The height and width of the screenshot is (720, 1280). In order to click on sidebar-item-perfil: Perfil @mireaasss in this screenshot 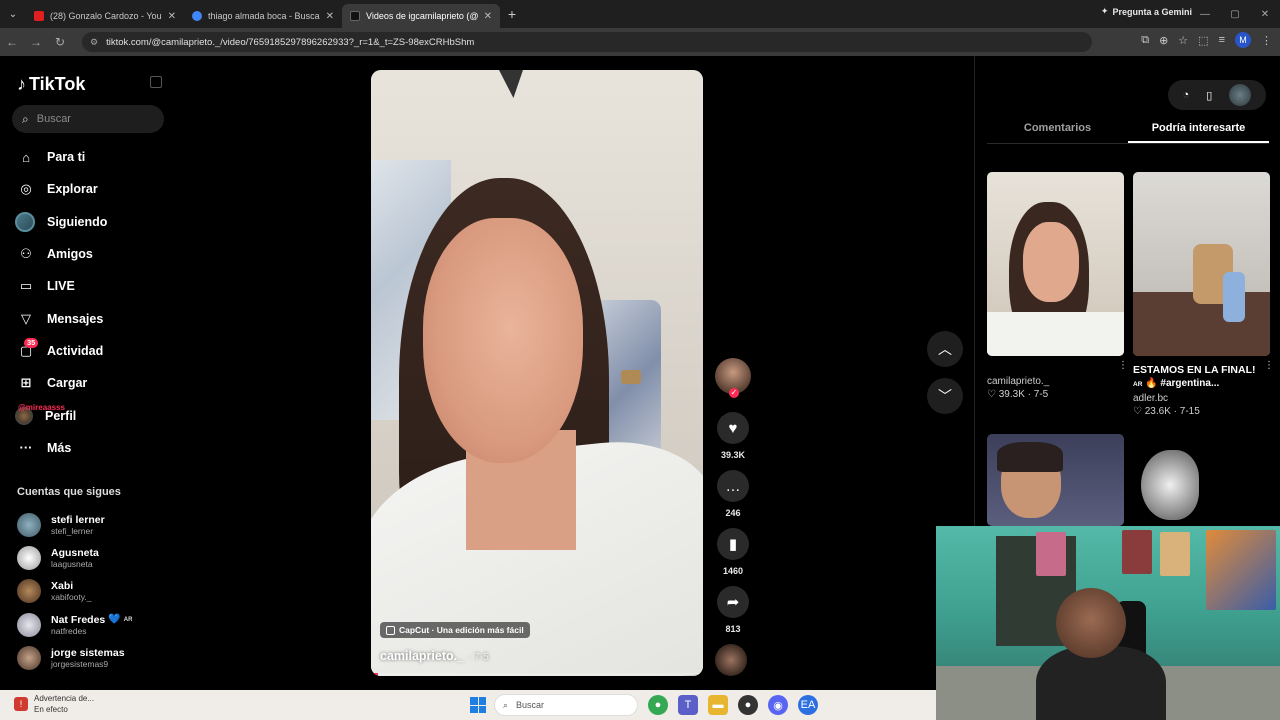, I will do `click(90, 415)`.